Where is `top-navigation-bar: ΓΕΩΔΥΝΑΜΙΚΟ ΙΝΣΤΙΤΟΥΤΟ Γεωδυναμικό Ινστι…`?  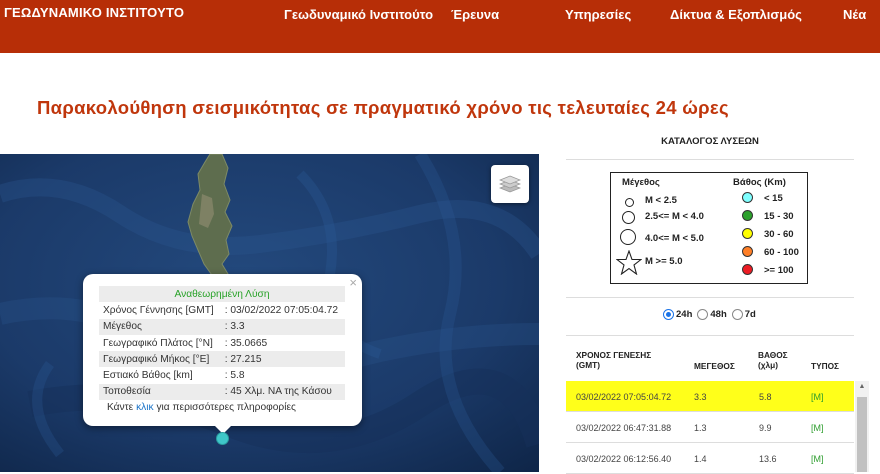 top-navigation-bar: ΓΕΩΔΥΝΑΜΙΚΟ ΙΝΣΤΙΤΟΥΤΟ Γεωδυναμικό Ινστι… is located at coordinates (440, 26).